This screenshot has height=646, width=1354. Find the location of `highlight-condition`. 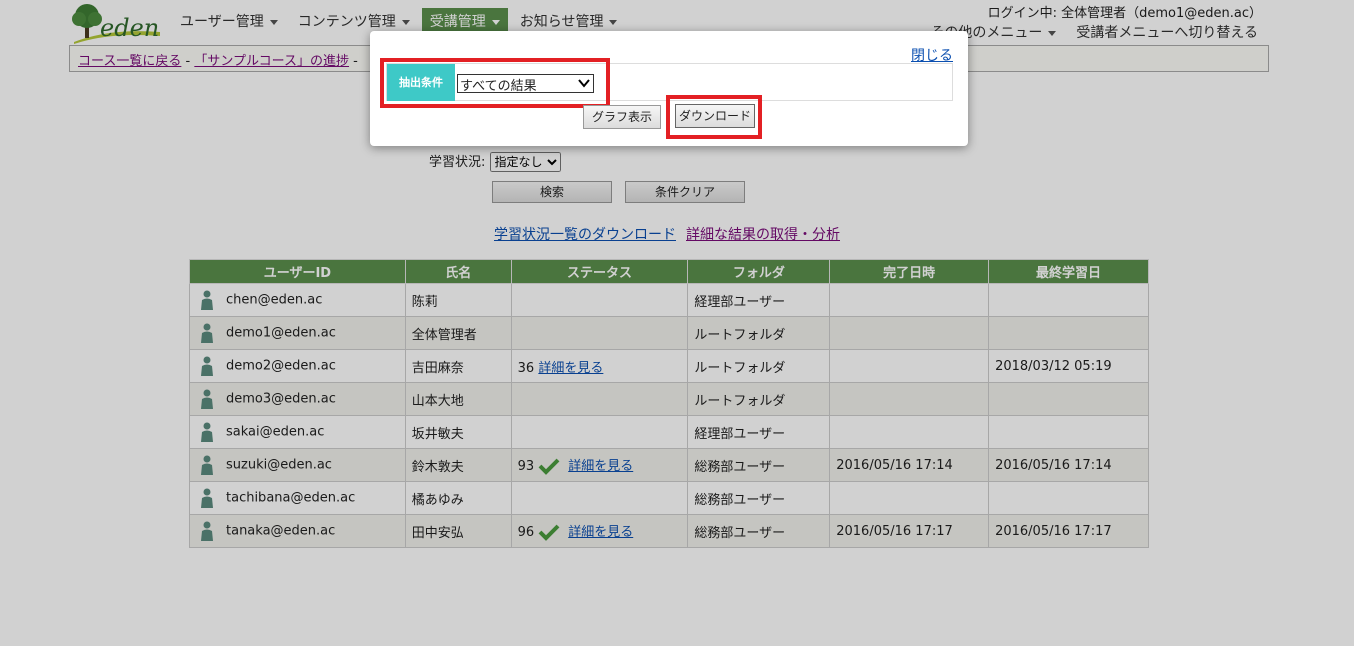

highlight-condition is located at coordinates (495, 83).